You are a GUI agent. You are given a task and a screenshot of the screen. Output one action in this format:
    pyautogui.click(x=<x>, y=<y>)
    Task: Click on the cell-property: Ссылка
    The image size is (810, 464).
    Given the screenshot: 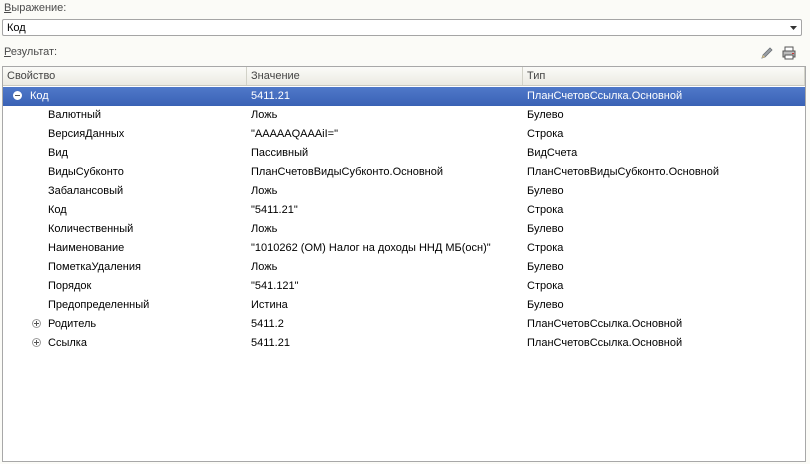 What is the action you would take?
    pyautogui.click(x=67, y=343)
    